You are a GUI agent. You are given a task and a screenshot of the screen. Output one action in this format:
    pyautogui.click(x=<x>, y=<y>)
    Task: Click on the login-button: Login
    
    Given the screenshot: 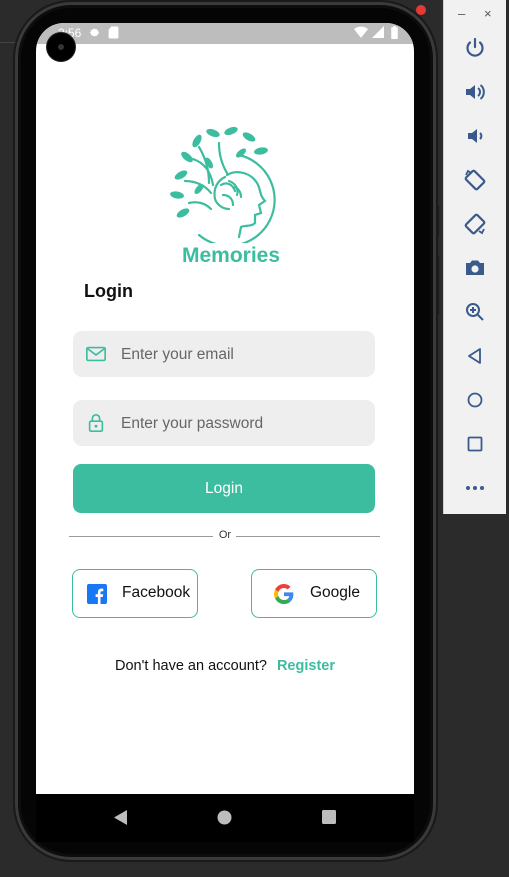 What is the action you would take?
    pyautogui.click(x=224, y=488)
    